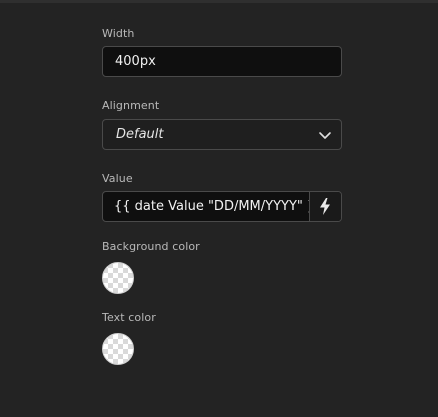 Image resolution: width=438 pixels, height=417 pixels. Describe the element at coordinates (118, 349) in the screenshot. I see `text-color-swatch` at that location.